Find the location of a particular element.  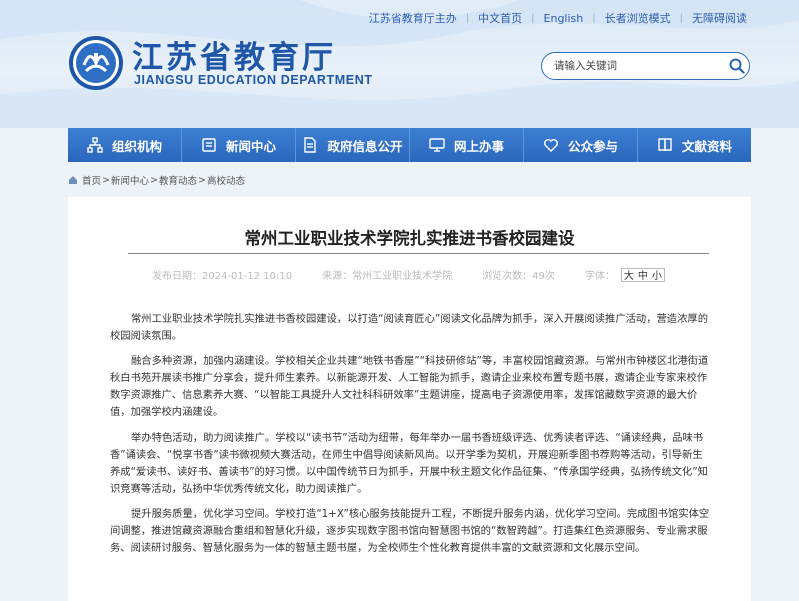

article-source: 来源：常州工业职业技术学院 is located at coordinates (387, 276).